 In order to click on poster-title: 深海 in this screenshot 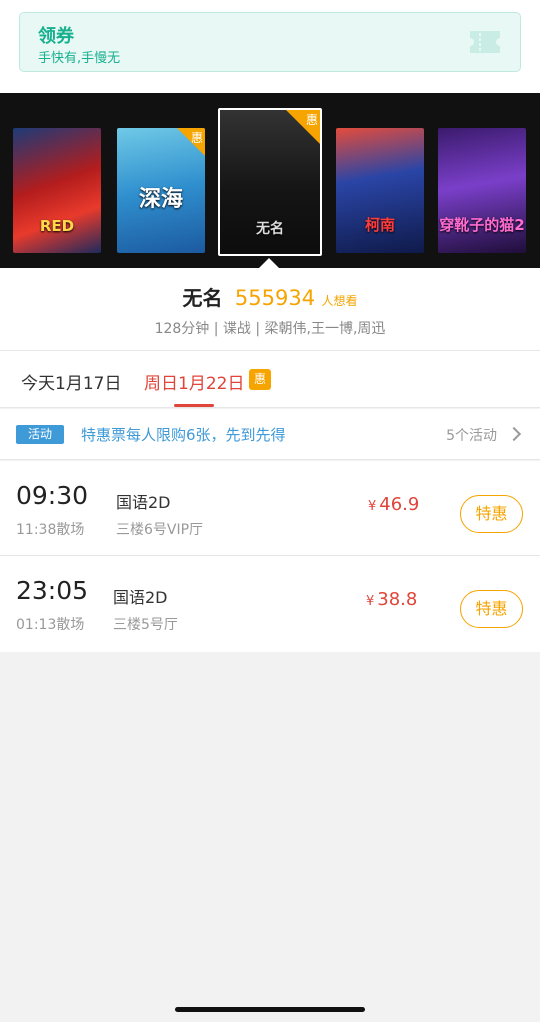, I will do `click(160, 199)`.